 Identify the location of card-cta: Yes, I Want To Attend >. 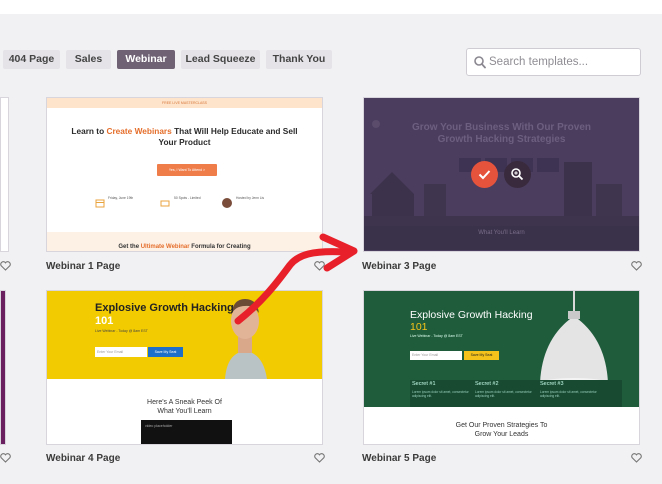
(187, 170).